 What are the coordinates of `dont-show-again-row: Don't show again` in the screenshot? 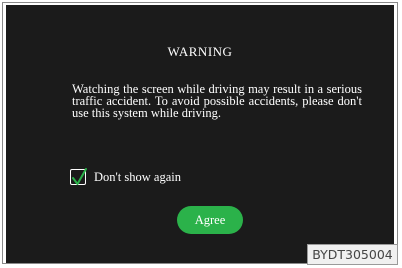 It's located at (125, 177).